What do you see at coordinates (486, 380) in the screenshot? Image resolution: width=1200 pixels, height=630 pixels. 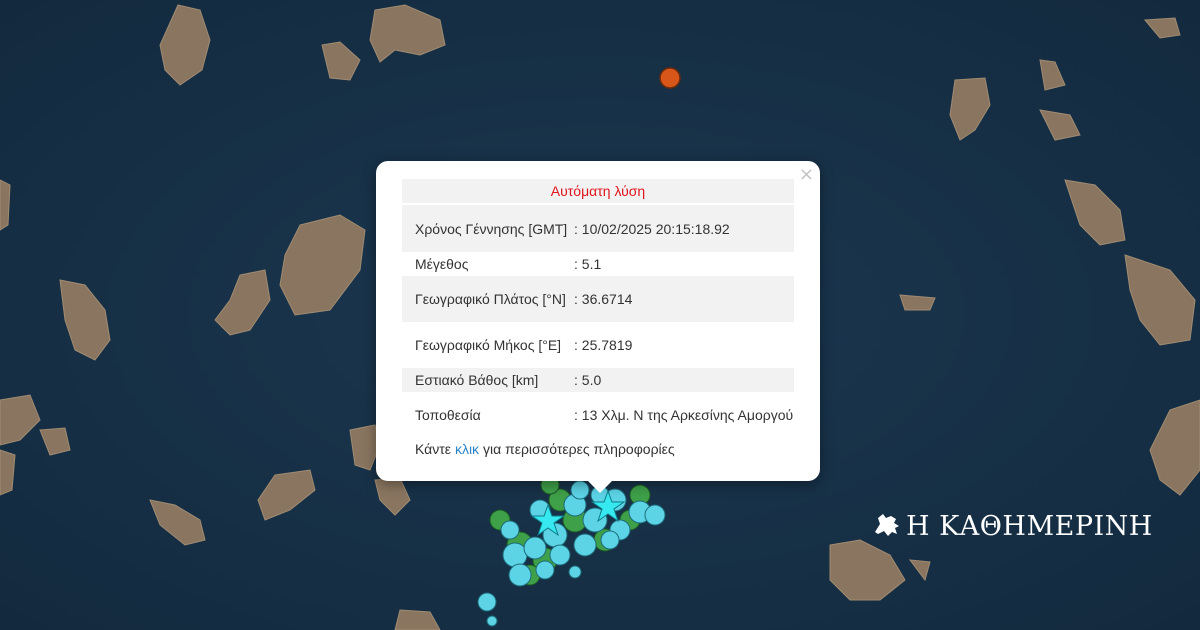 I see `row-label-depth: Εστιακό Βάθος [km]` at bounding box center [486, 380].